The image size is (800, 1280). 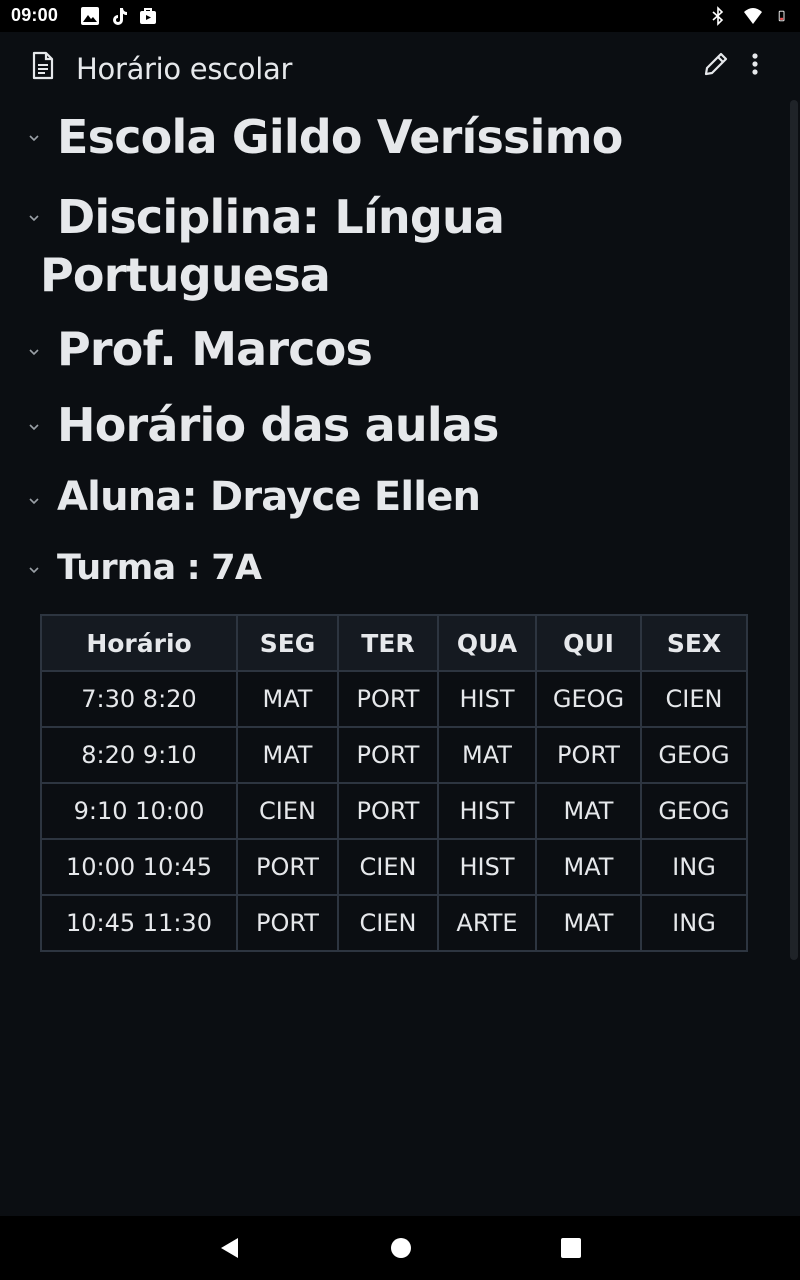 What do you see at coordinates (753, 16) in the screenshot?
I see `wifi-icon` at bounding box center [753, 16].